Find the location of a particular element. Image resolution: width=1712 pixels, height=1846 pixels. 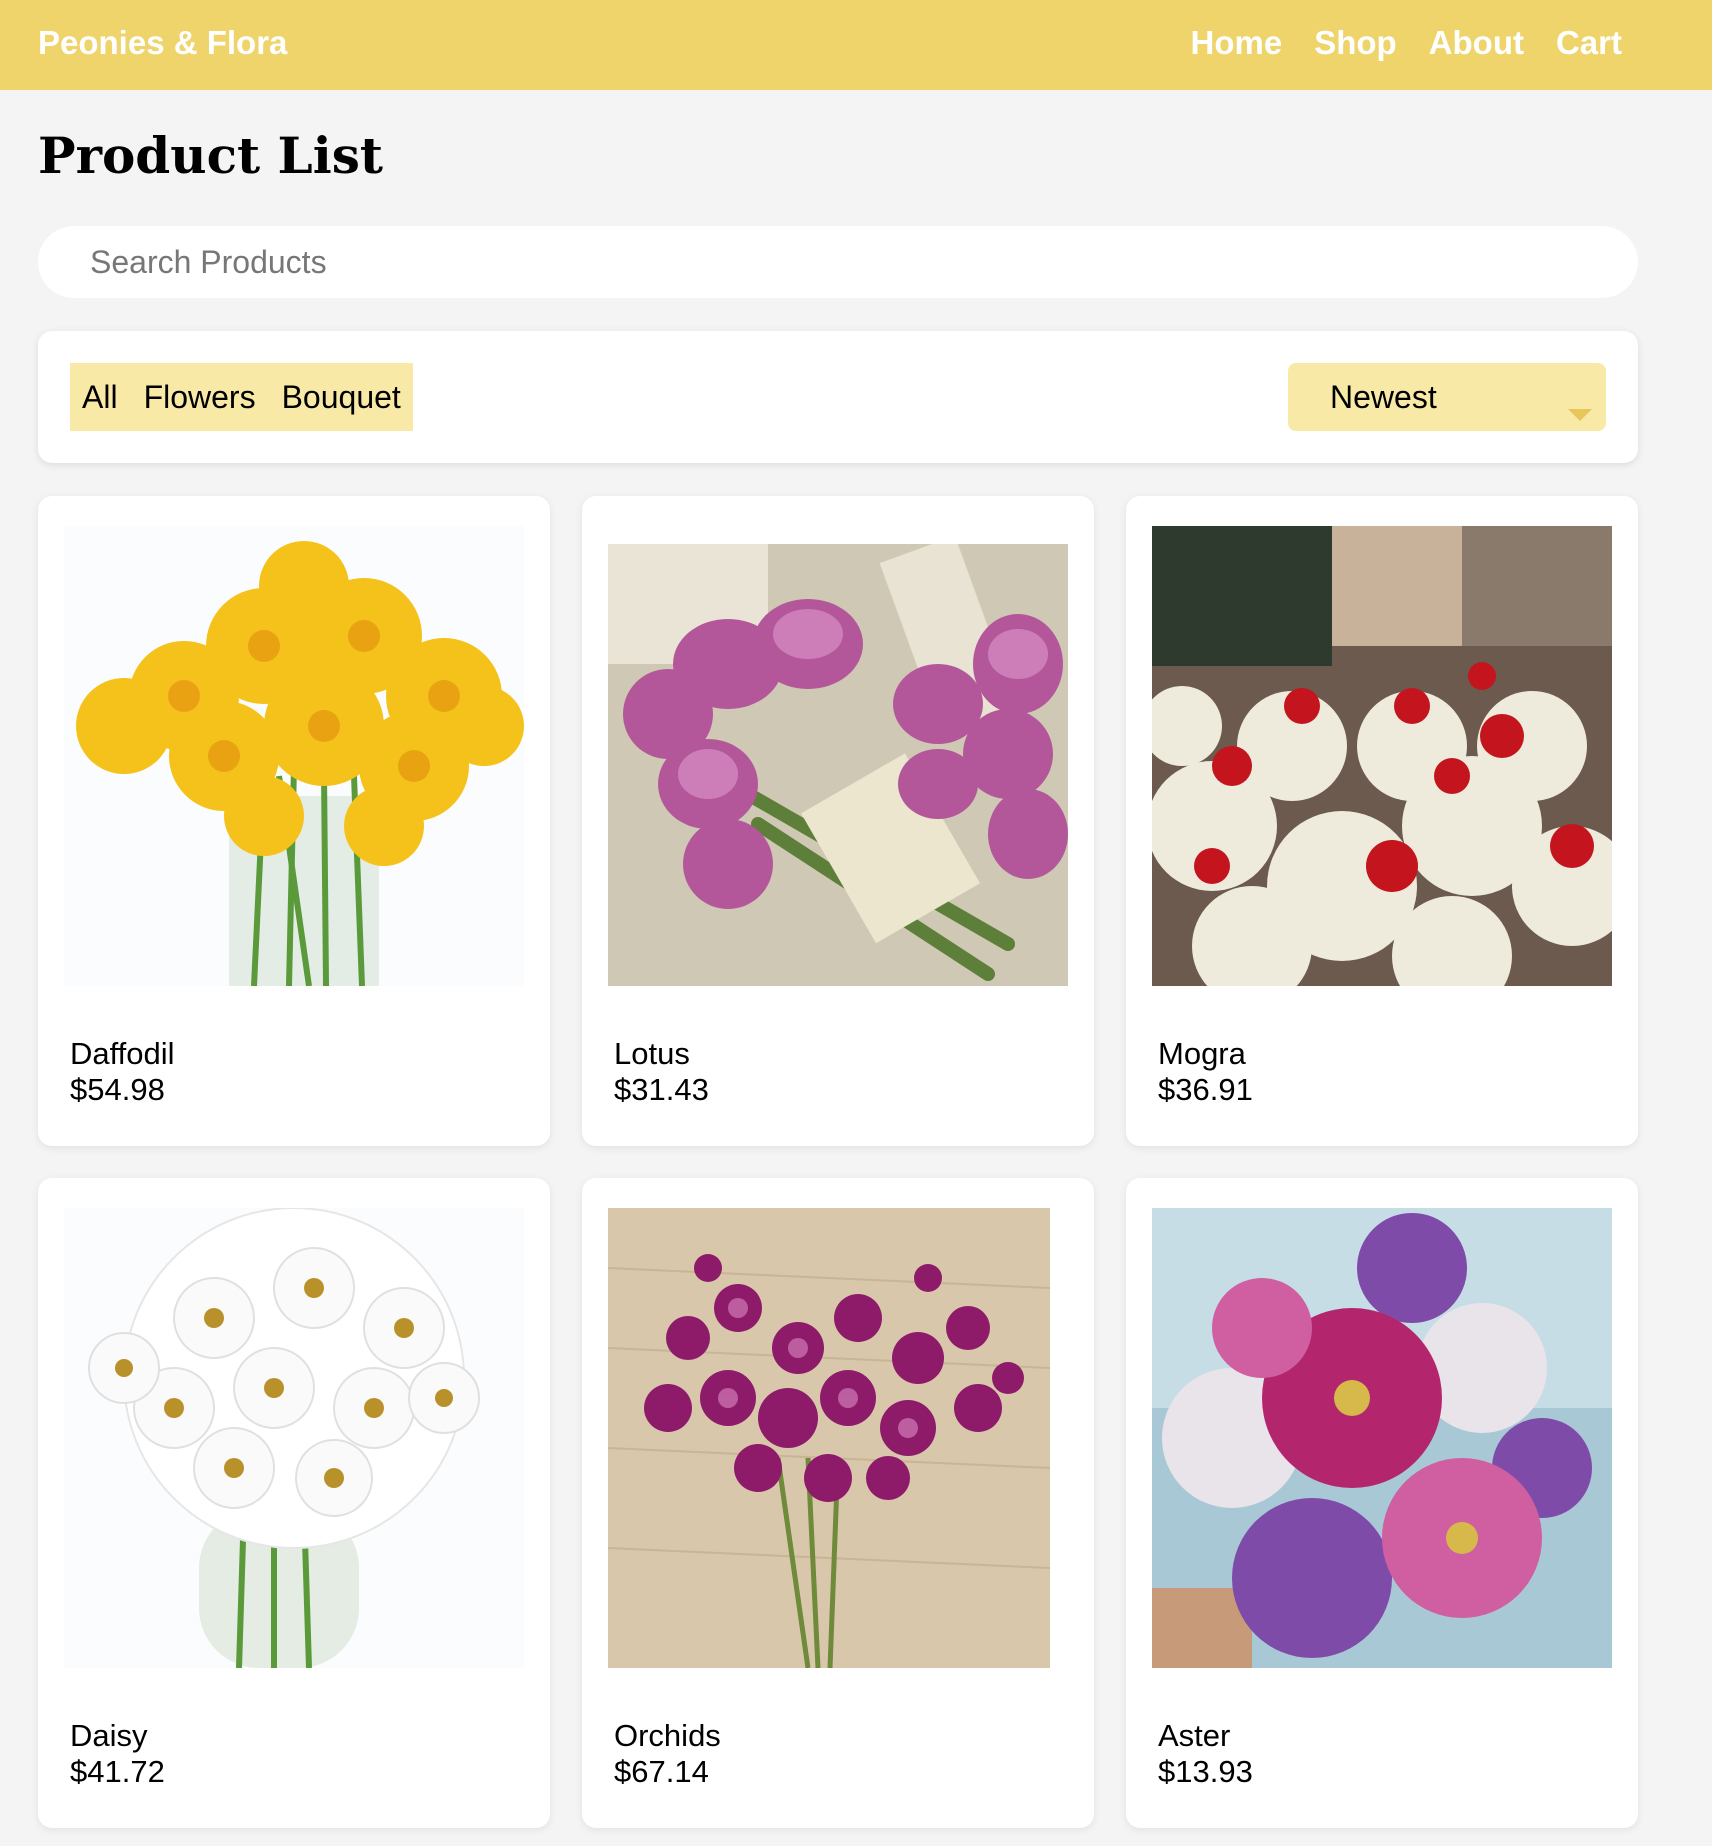

filter-flowers-button: Flowers is located at coordinates (200, 397).